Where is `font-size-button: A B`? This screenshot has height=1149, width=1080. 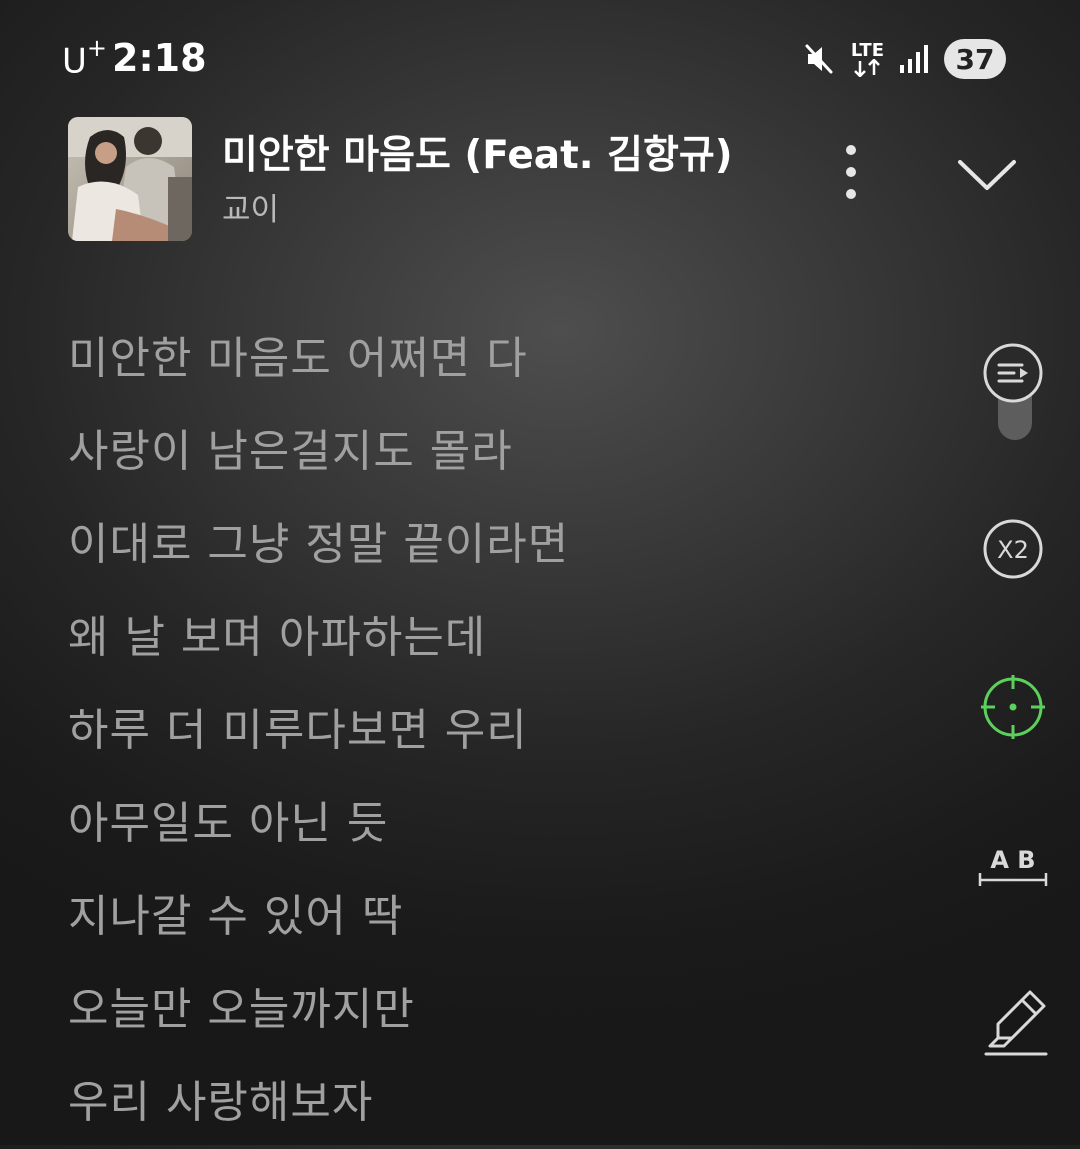
font-size-button: A B is located at coordinates (1013, 867).